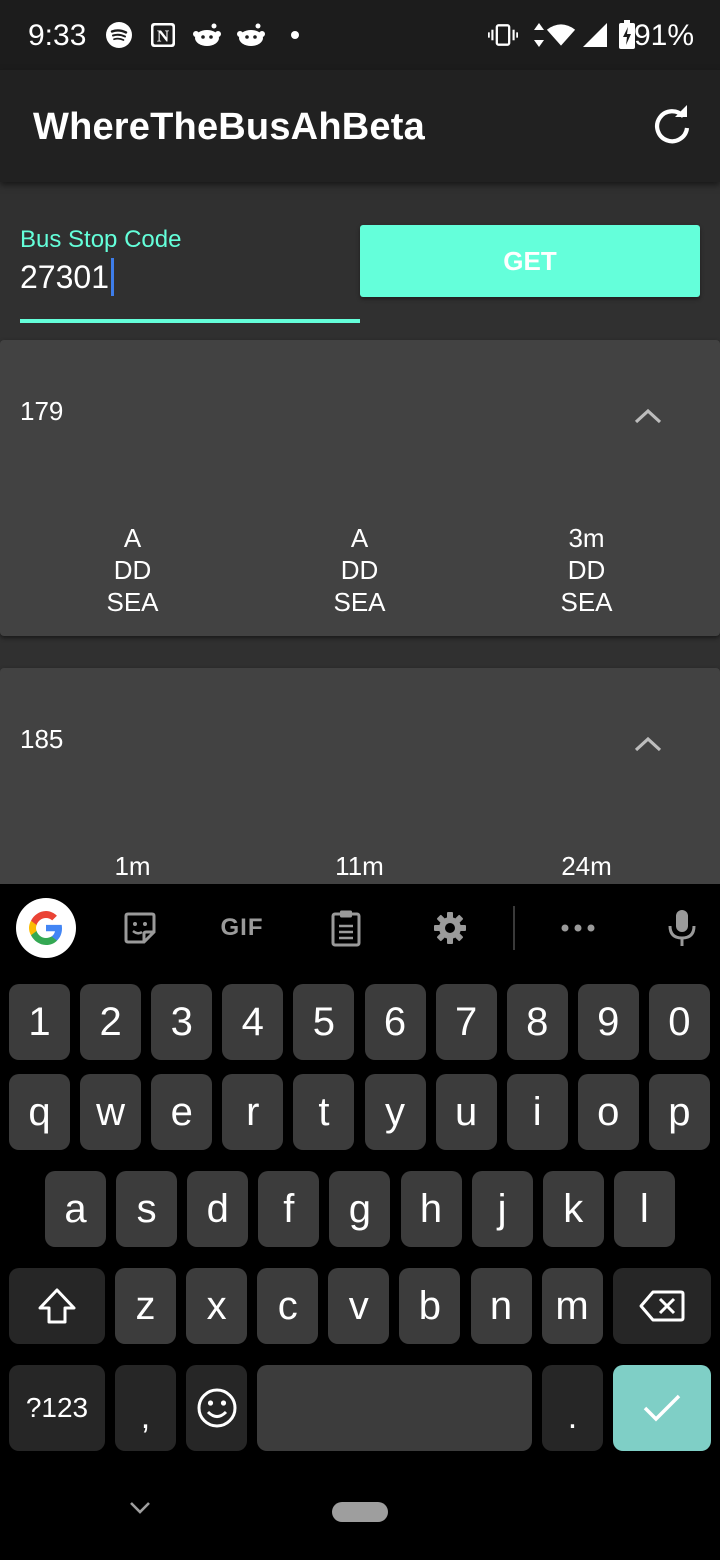 The width and height of the screenshot is (720, 1560). Describe the element at coordinates (101, 239) in the screenshot. I see `bus-stop-code-label: Bus Stop Code` at that location.